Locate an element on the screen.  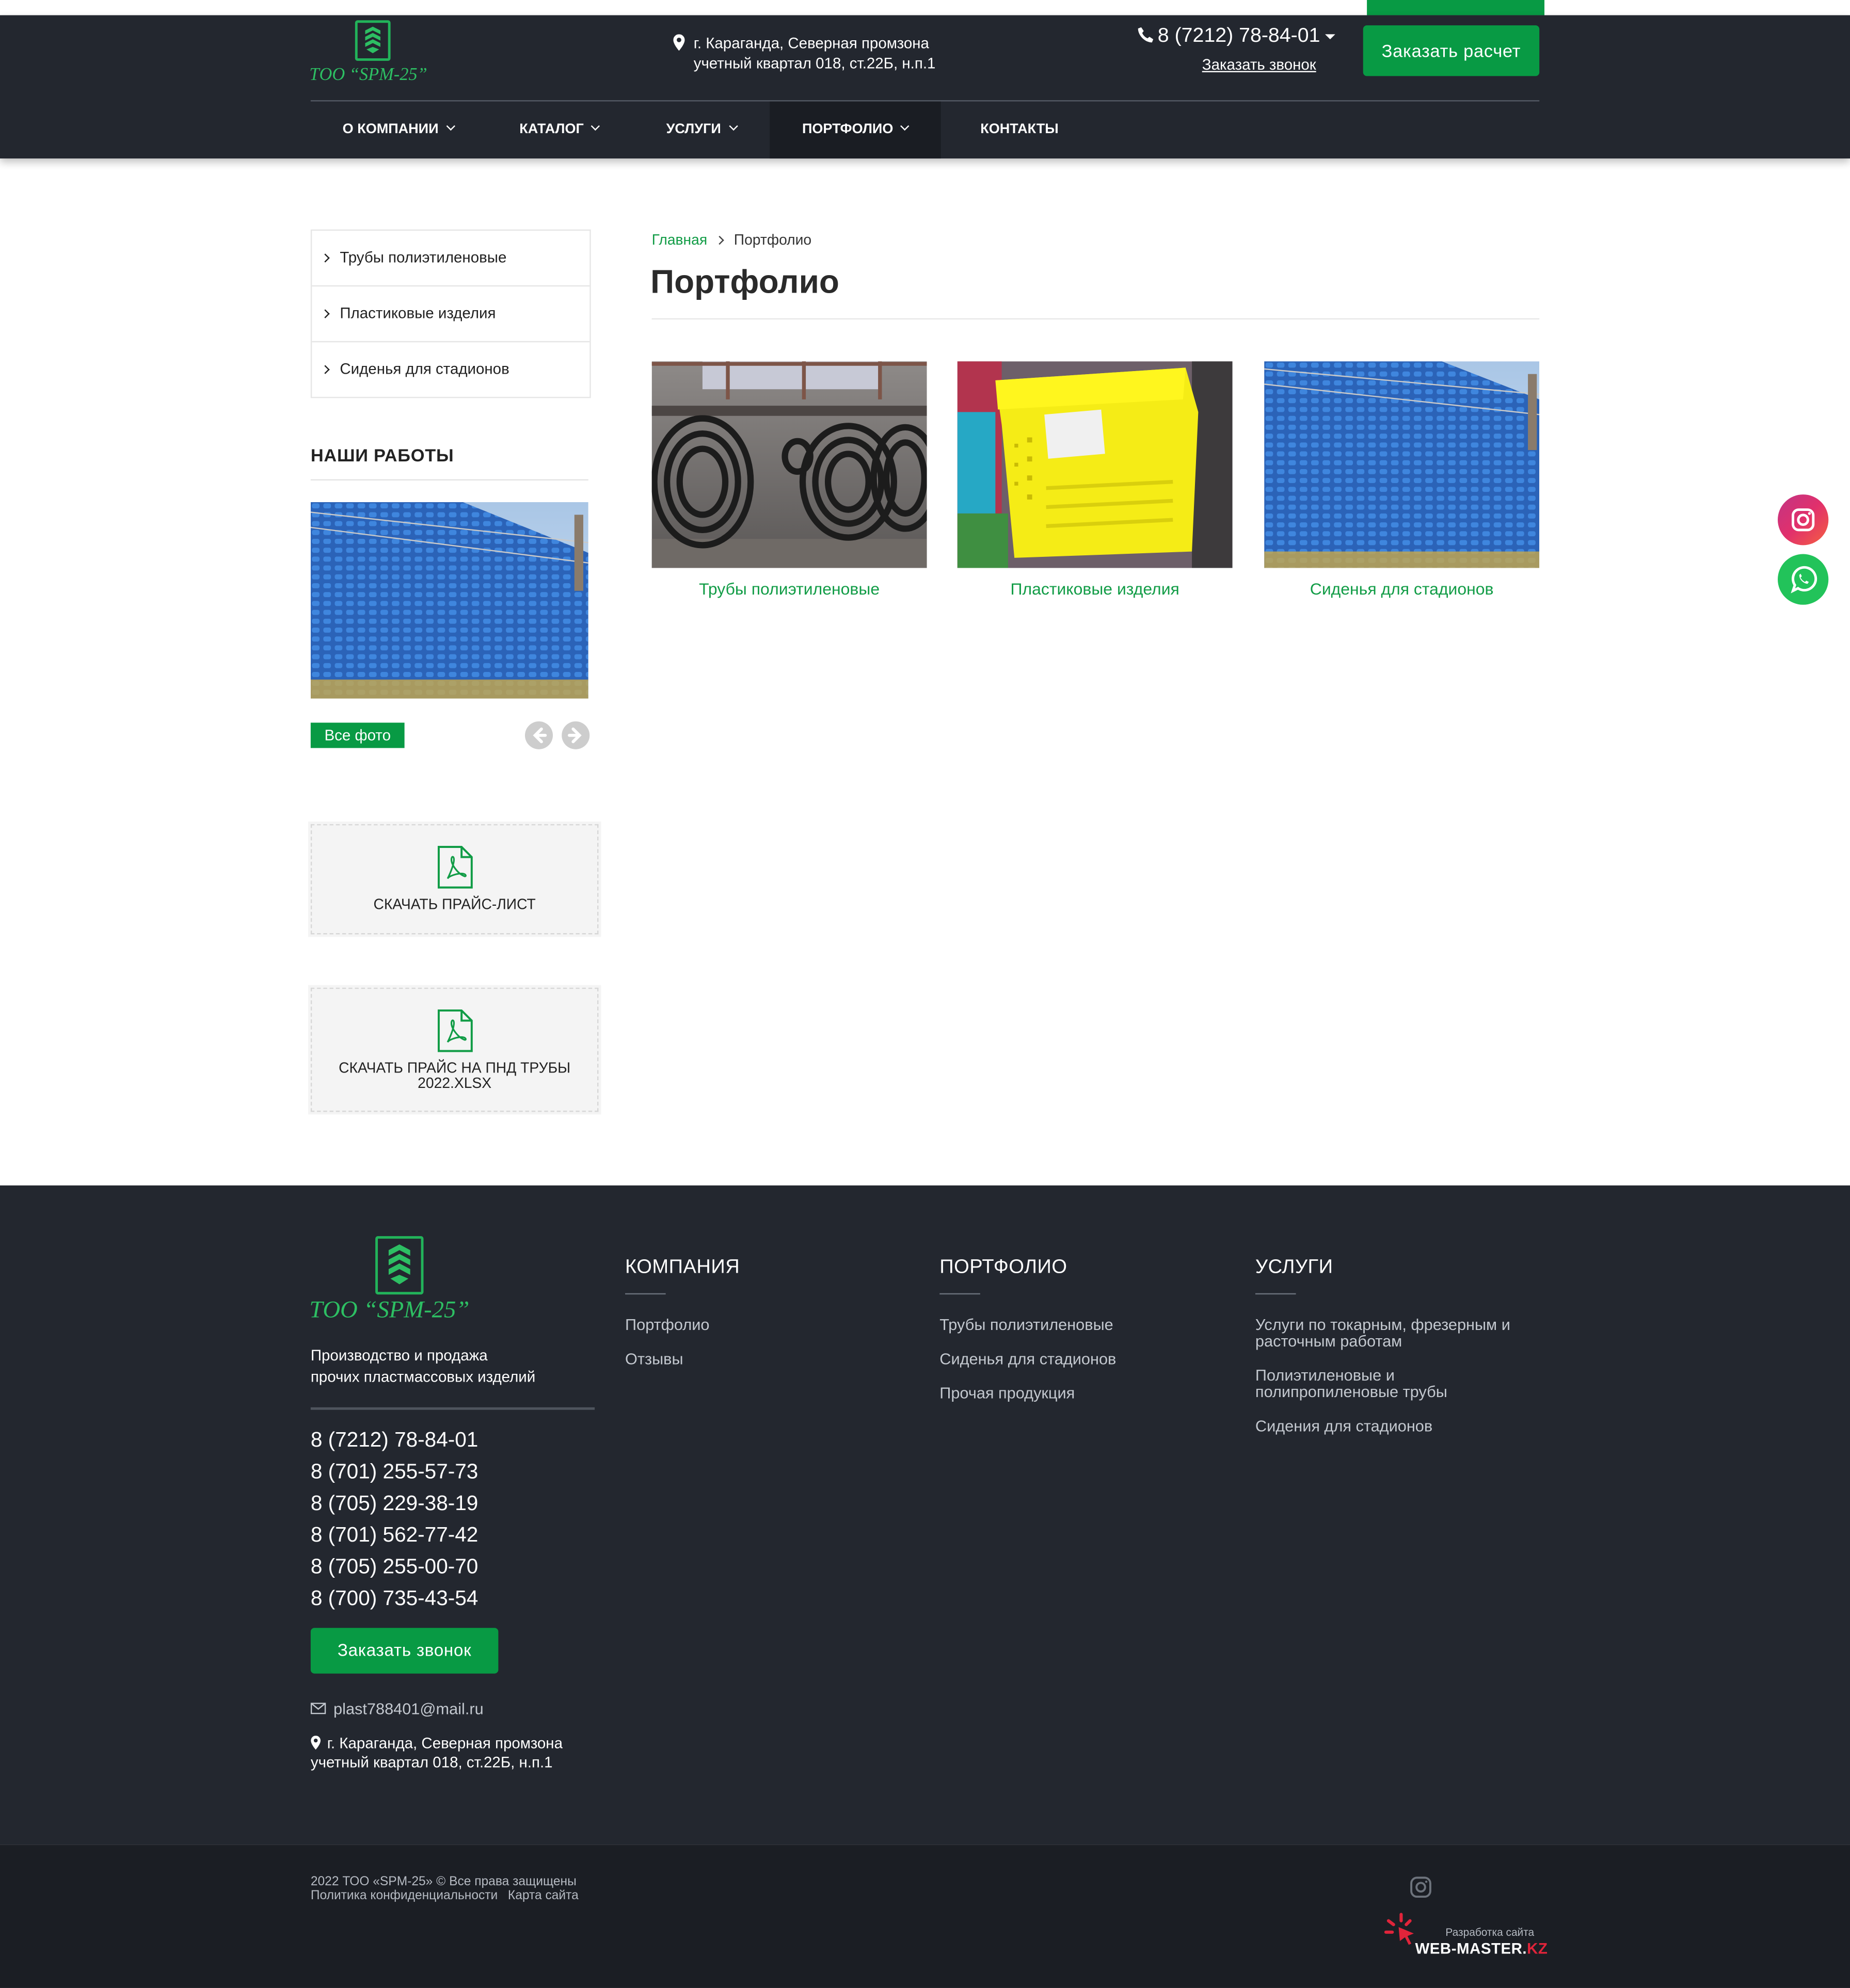
nav-item-contacts: КОНТАКТЫ is located at coordinates (1019, 130).